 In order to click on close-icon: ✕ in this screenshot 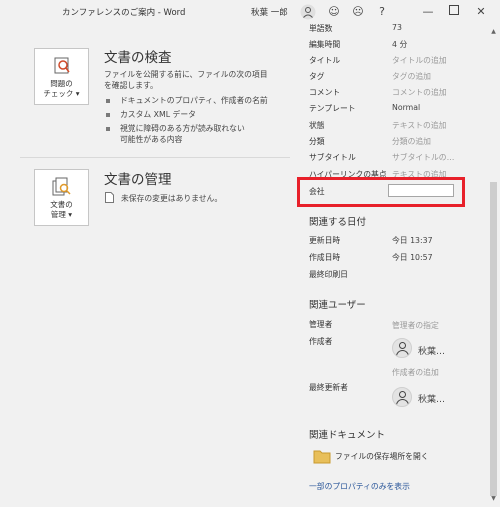, I will do `click(481, 12)`.